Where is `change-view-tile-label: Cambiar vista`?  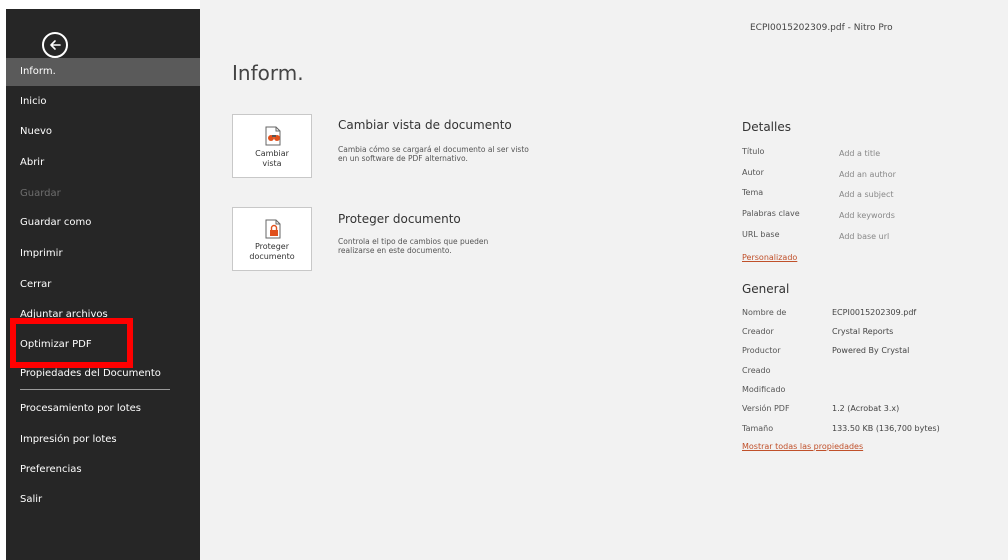
change-view-tile-label: Cambiar vista is located at coordinates (272, 159).